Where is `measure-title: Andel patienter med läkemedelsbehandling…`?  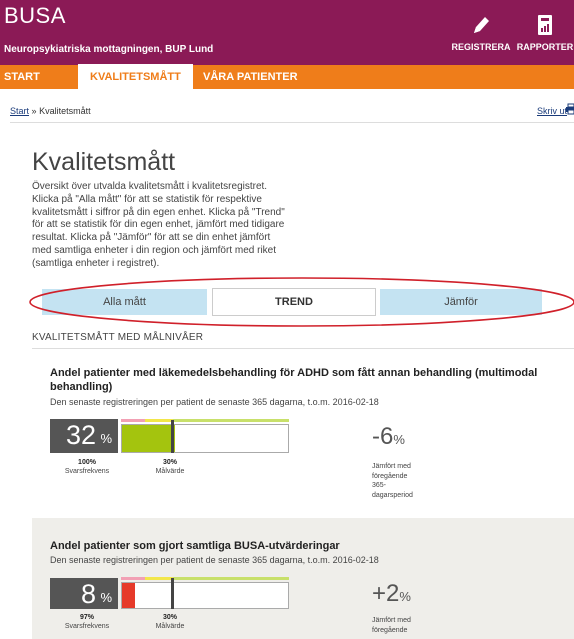 measure-title: Andel patienter med läkemedelsbehandling… is located at coordinates (295, 380).